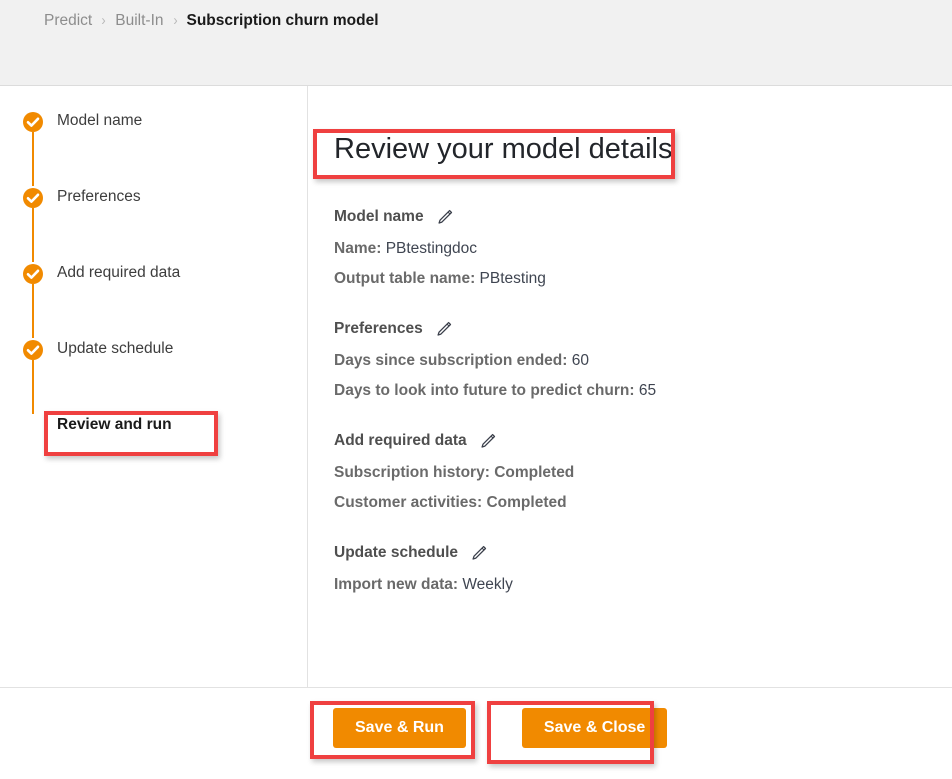 The height and width of the screenshot is (779, 952). I want to click on sidebar-step-update-schedule: Update schedule, so click(153, 376).